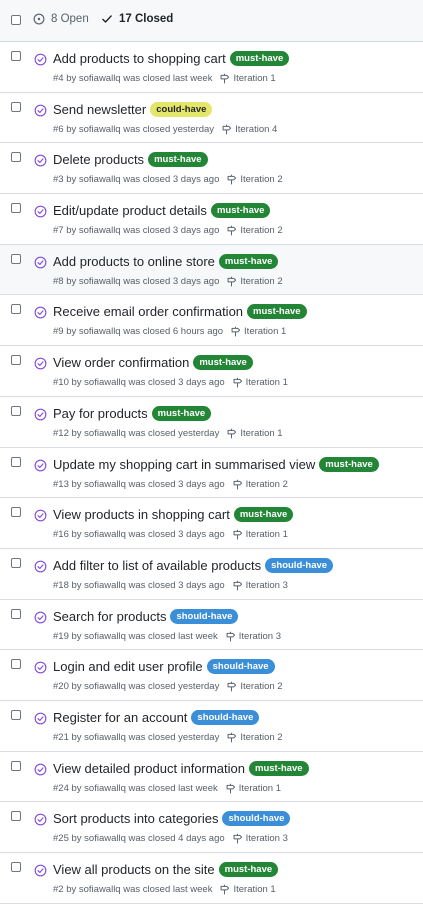 The width and height of the screenshot is (423, 908). What do you see at coordinates (130, 210) in the screenshot?
I see `issue-title-link: Edit/update product details` at bounding box center [130, 210].